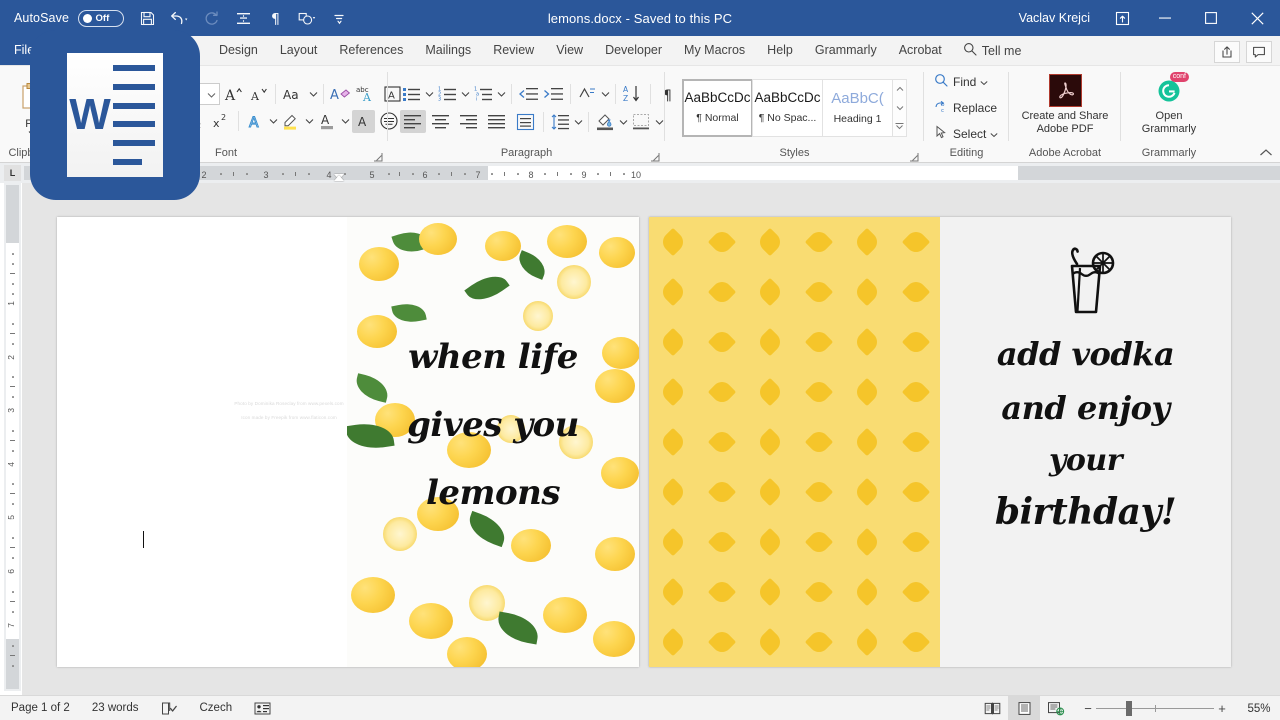 This screenshot has width=1280, height=720. Describe the element at coordinates (525, 121) in the screenshot. I see `distributed-align-icon` at that location.